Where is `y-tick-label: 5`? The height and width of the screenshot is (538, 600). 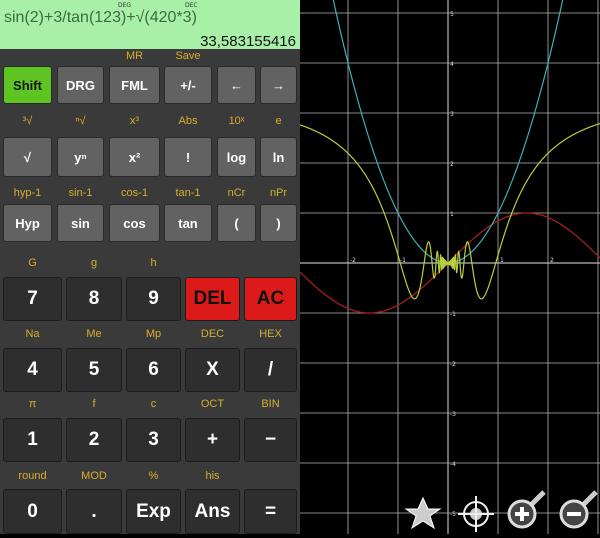
y-tick-label: 5 is located at coordinates (452, 14).